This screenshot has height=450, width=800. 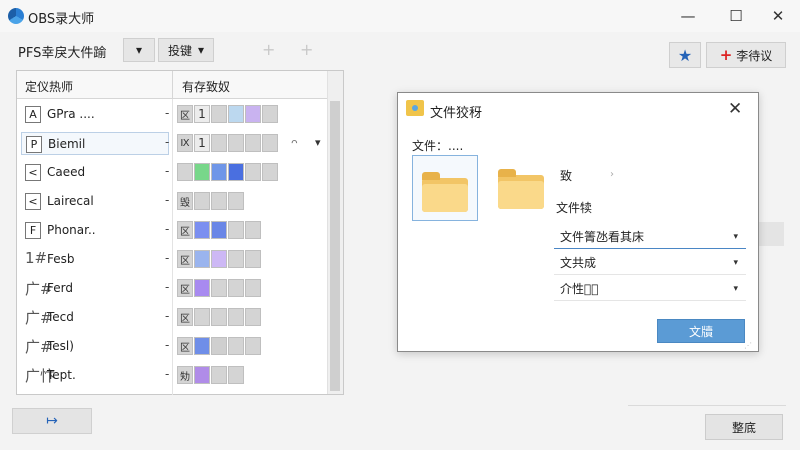 What do you see at coordinates (16, 16) in the screenshot?
I see `app-logo-icon` at bounding box center [16, 16].